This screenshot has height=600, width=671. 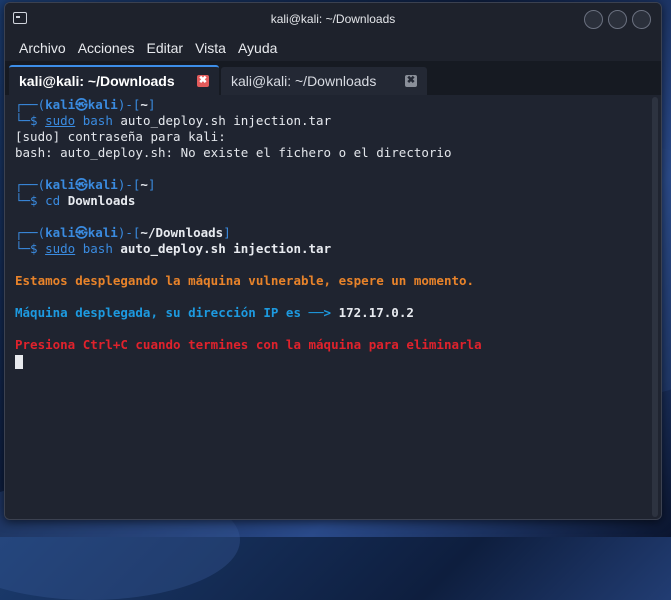 What do you see at coordinates (333, 48) in the screenshot?
I see `menu-bar: Archivo Acciones Editar Vista Ayuda` at bounding box center [333, 48].